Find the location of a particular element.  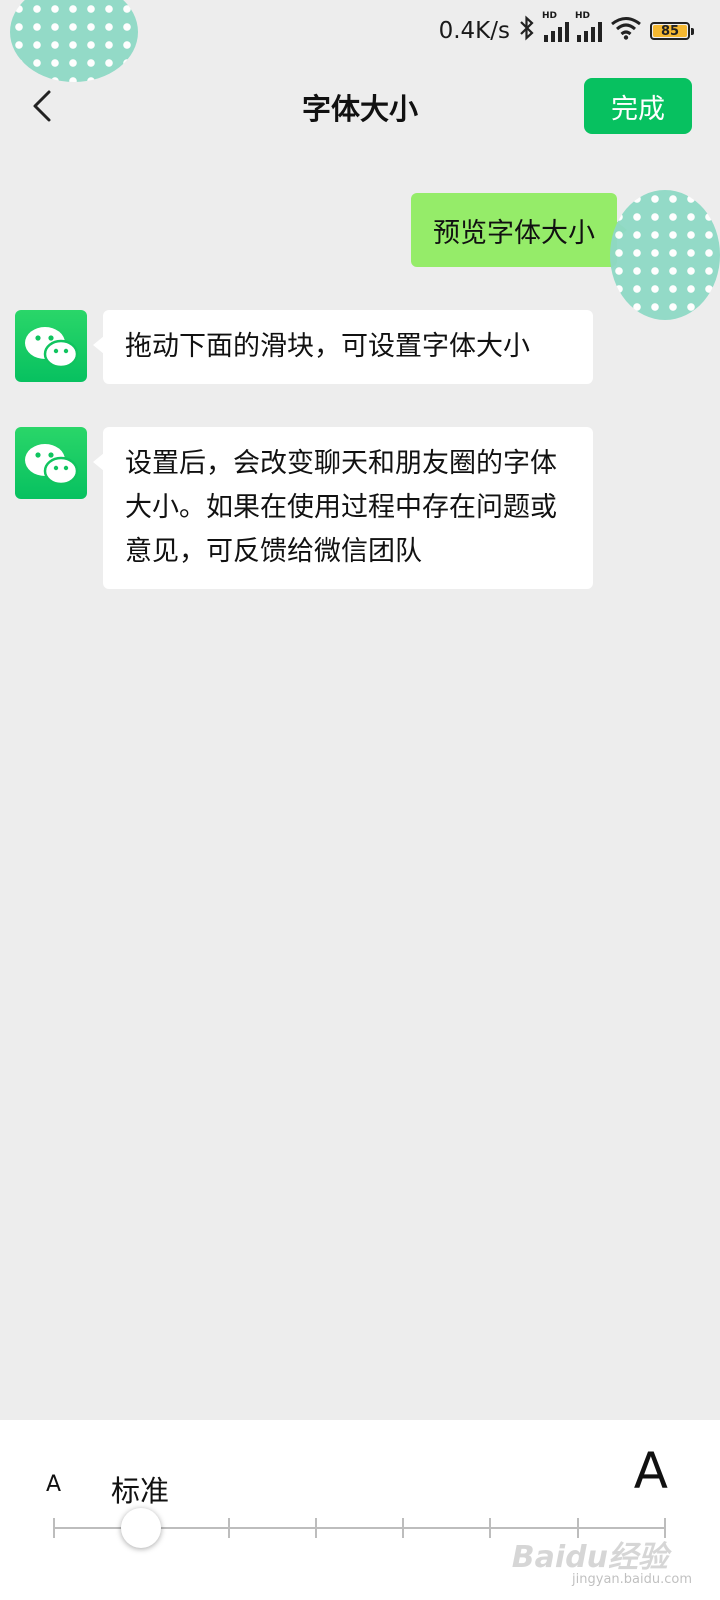

preview-message-bubble: 预览字体大小 is located at coordinates (519, 230).